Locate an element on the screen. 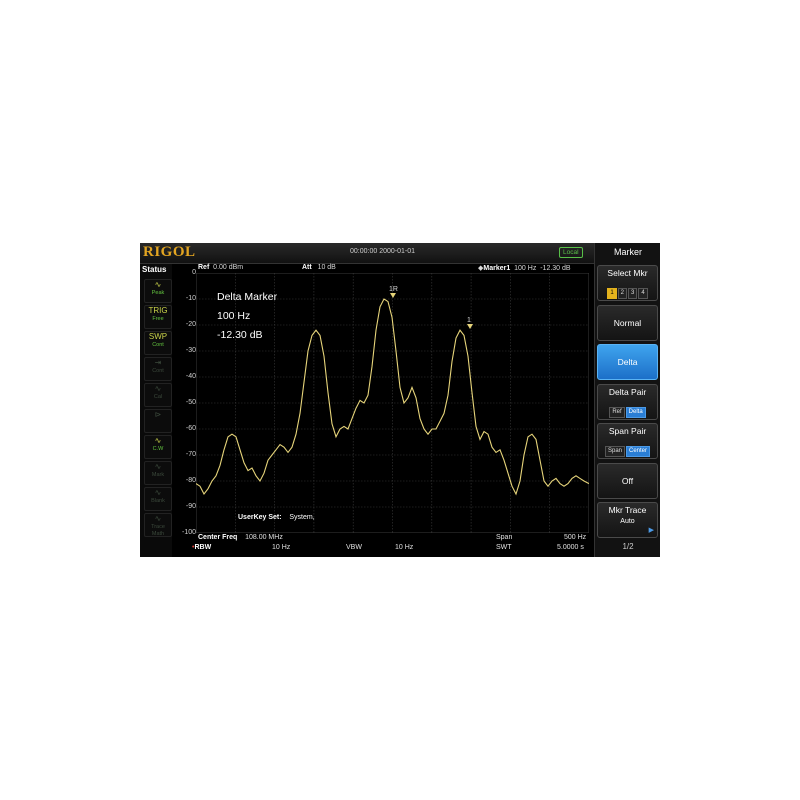 The image size is (800, 800). y-axis-tick-label: -40 is located at coordinates (190, 376).